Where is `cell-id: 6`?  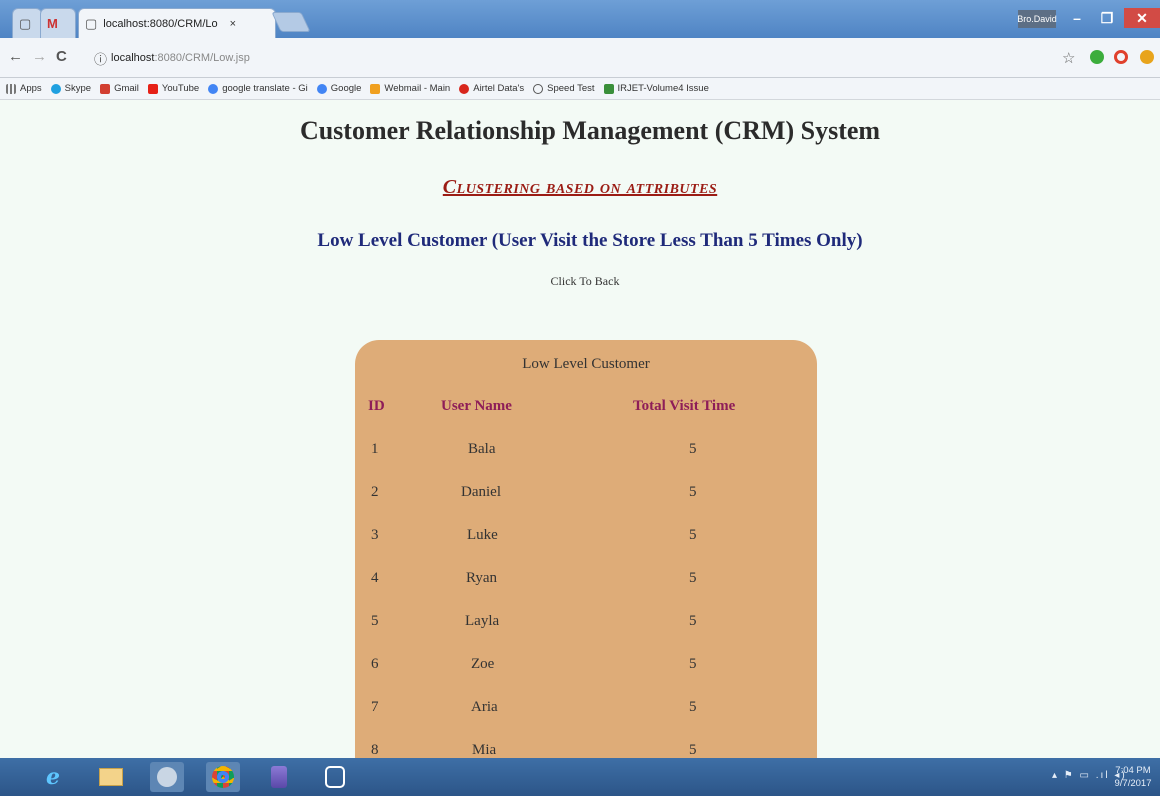
cell-id: 6 is located at coordinates (375, 664).